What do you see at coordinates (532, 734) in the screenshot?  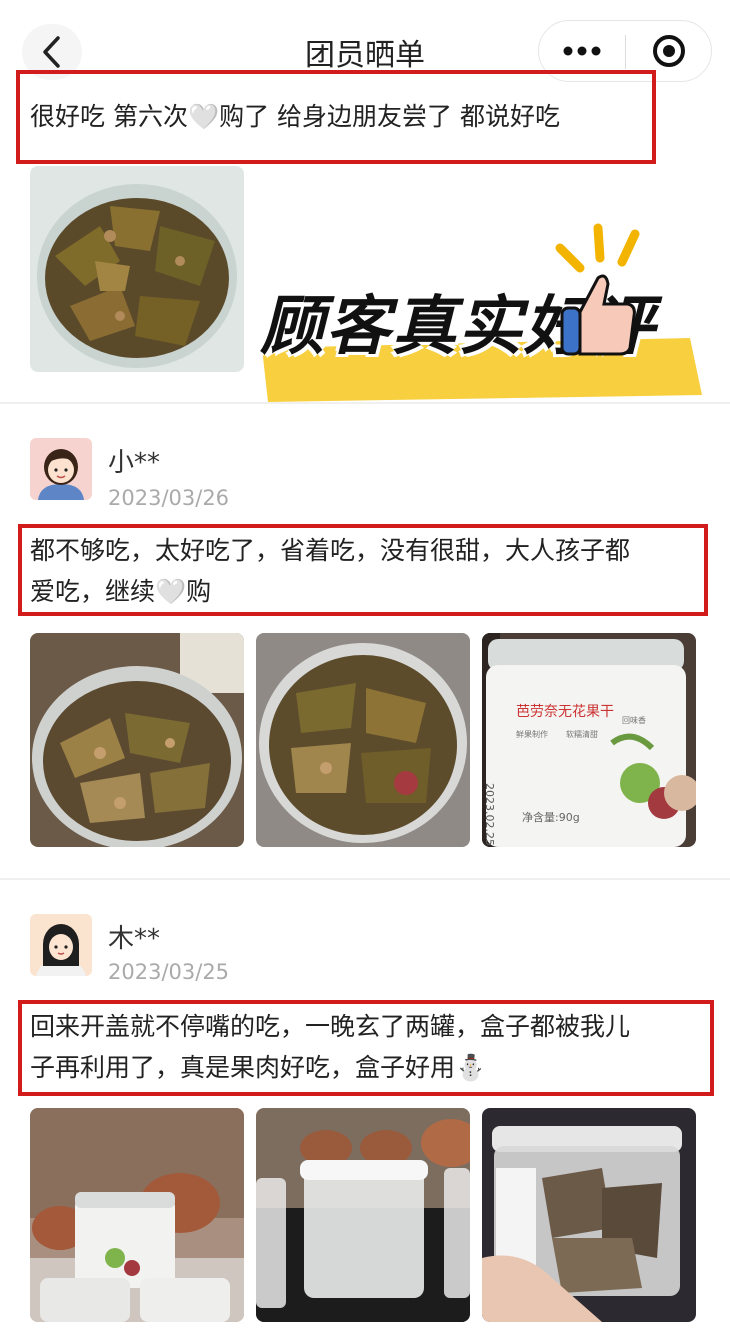 I see `jar-label-tag-1: 鲜果制作` at bounding box center [532, 734].